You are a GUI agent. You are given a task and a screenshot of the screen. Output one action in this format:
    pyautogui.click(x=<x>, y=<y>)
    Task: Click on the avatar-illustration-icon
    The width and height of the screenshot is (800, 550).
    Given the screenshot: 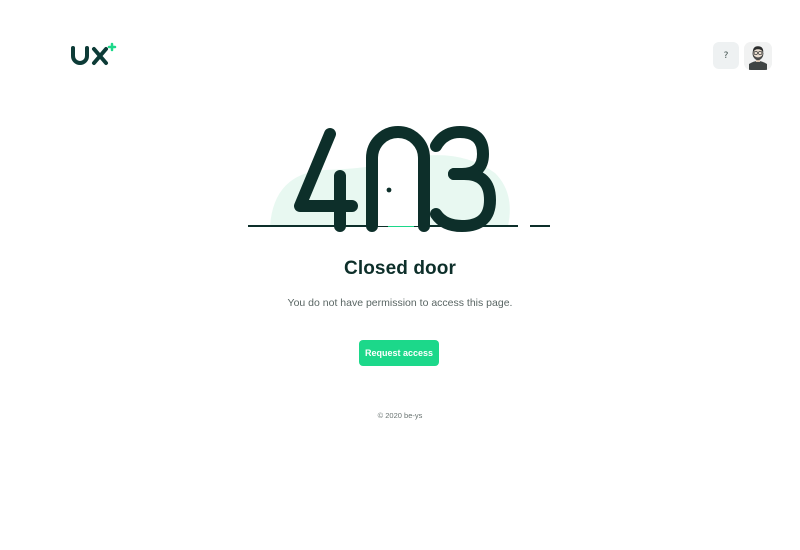 What is the action you would take?
    pyautogui.click(x=758, y=56)
    